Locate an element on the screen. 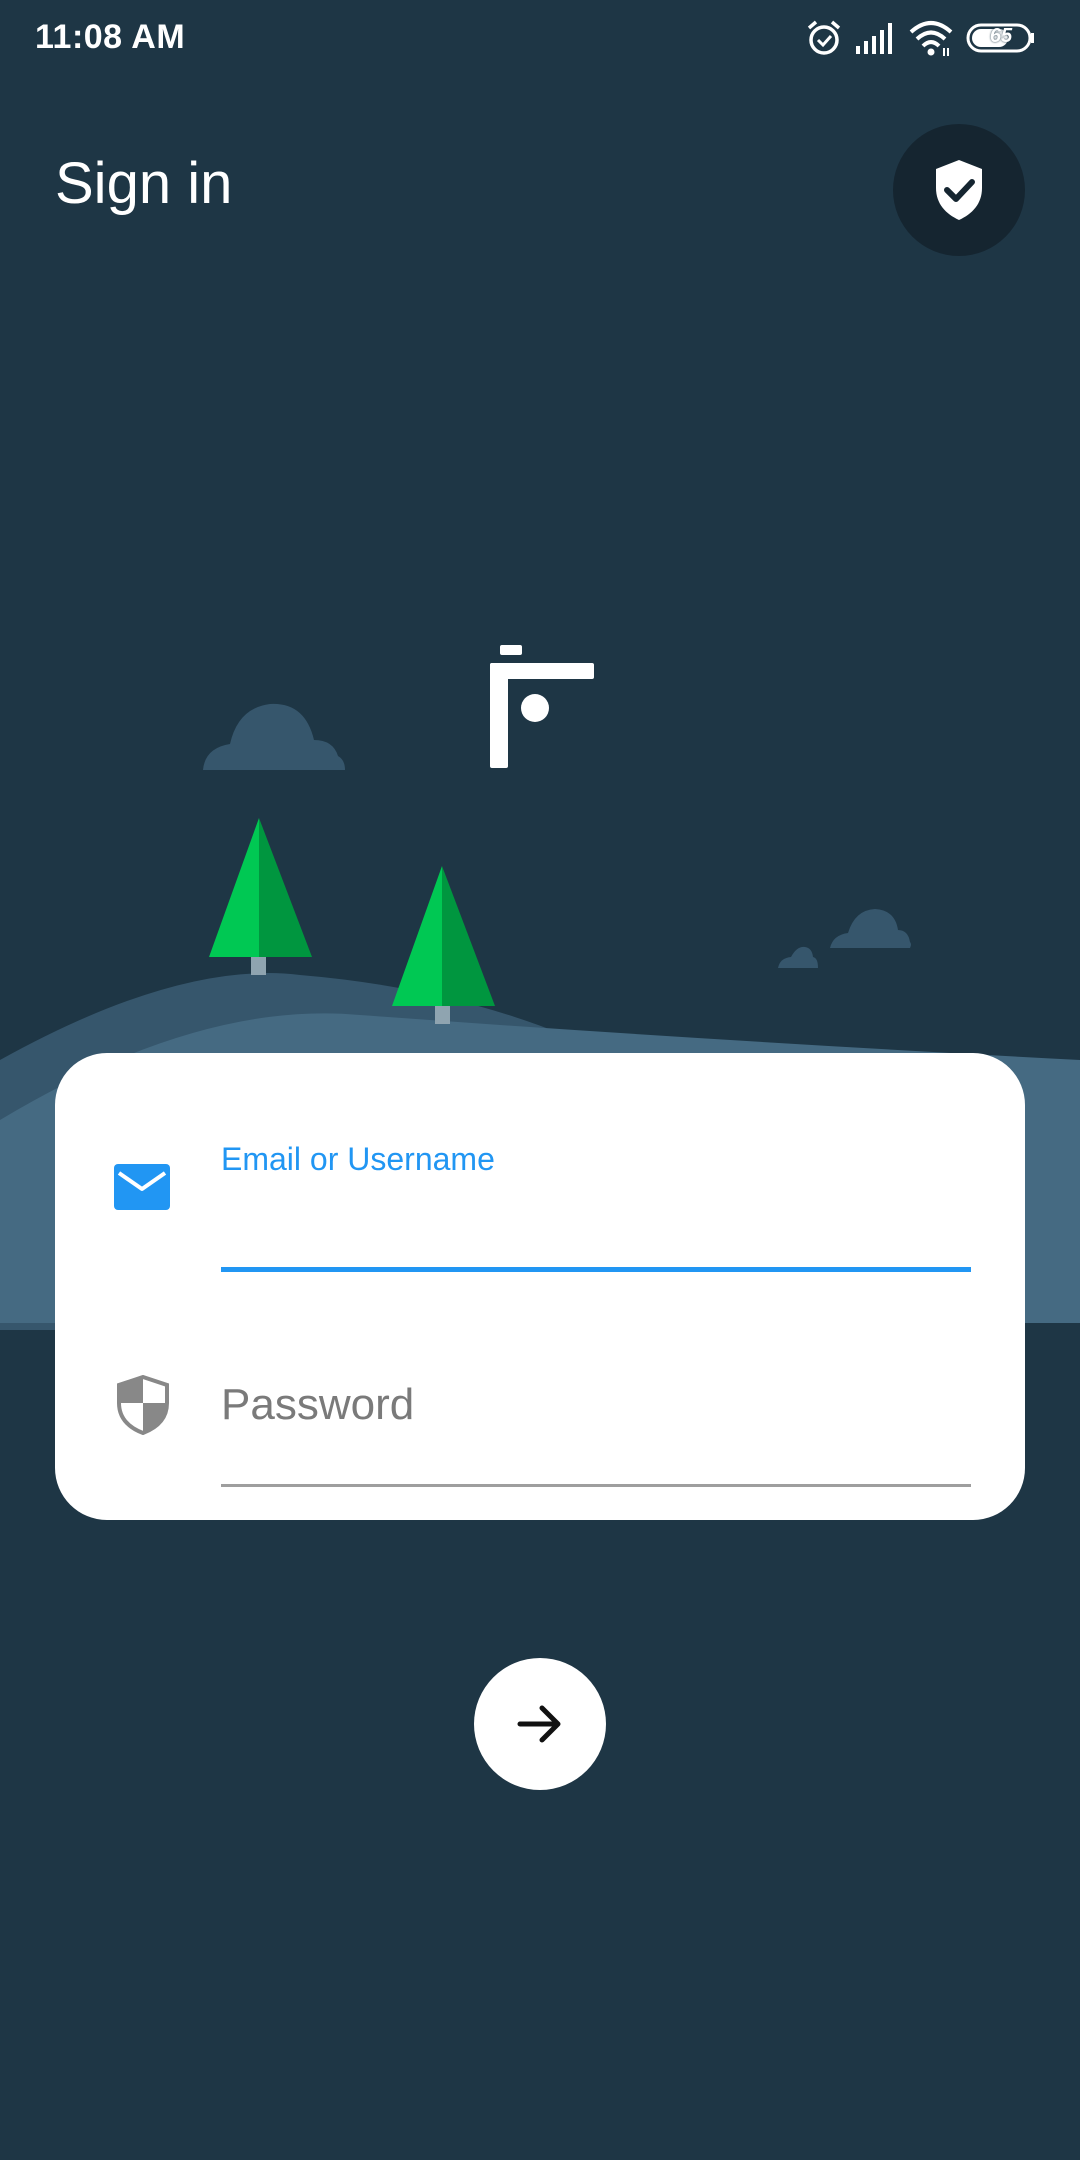 Image resolution: width=1080 pixels, height=2160 pixels. email-underline is located at coordinates (596, 1269).